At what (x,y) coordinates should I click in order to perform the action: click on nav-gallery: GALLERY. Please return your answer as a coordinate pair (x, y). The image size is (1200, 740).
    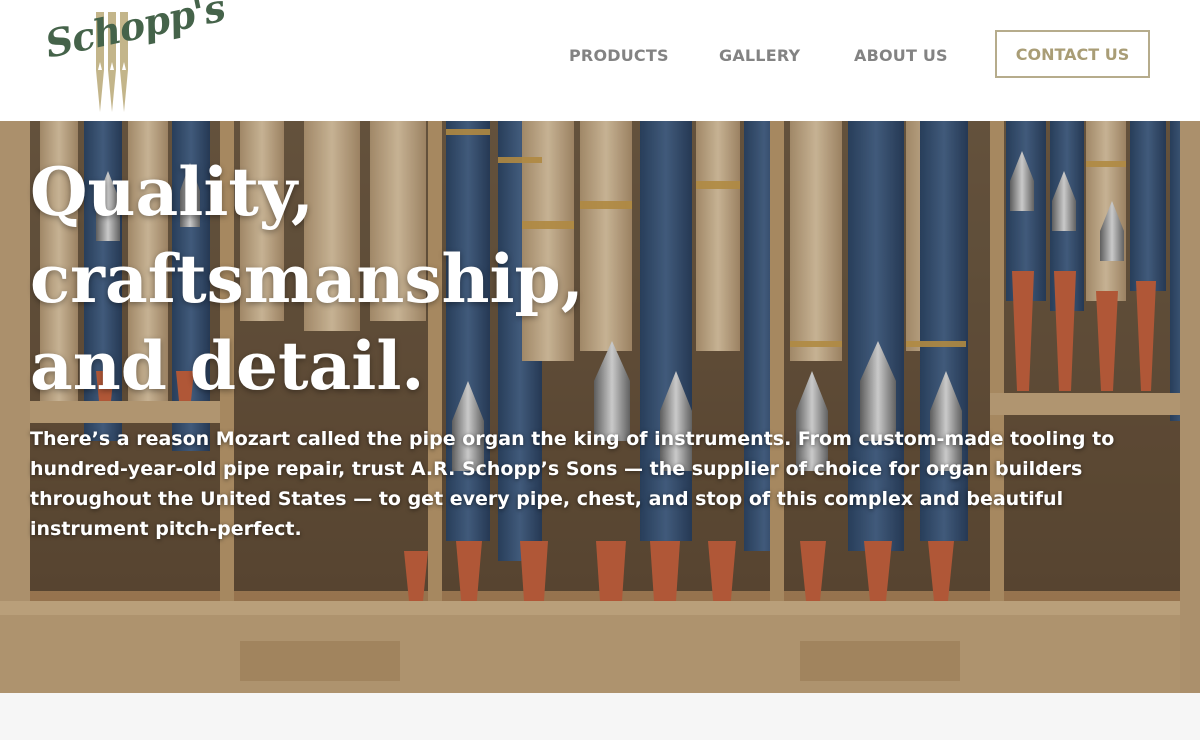
    Looking at the image, I should click on (759, 55).